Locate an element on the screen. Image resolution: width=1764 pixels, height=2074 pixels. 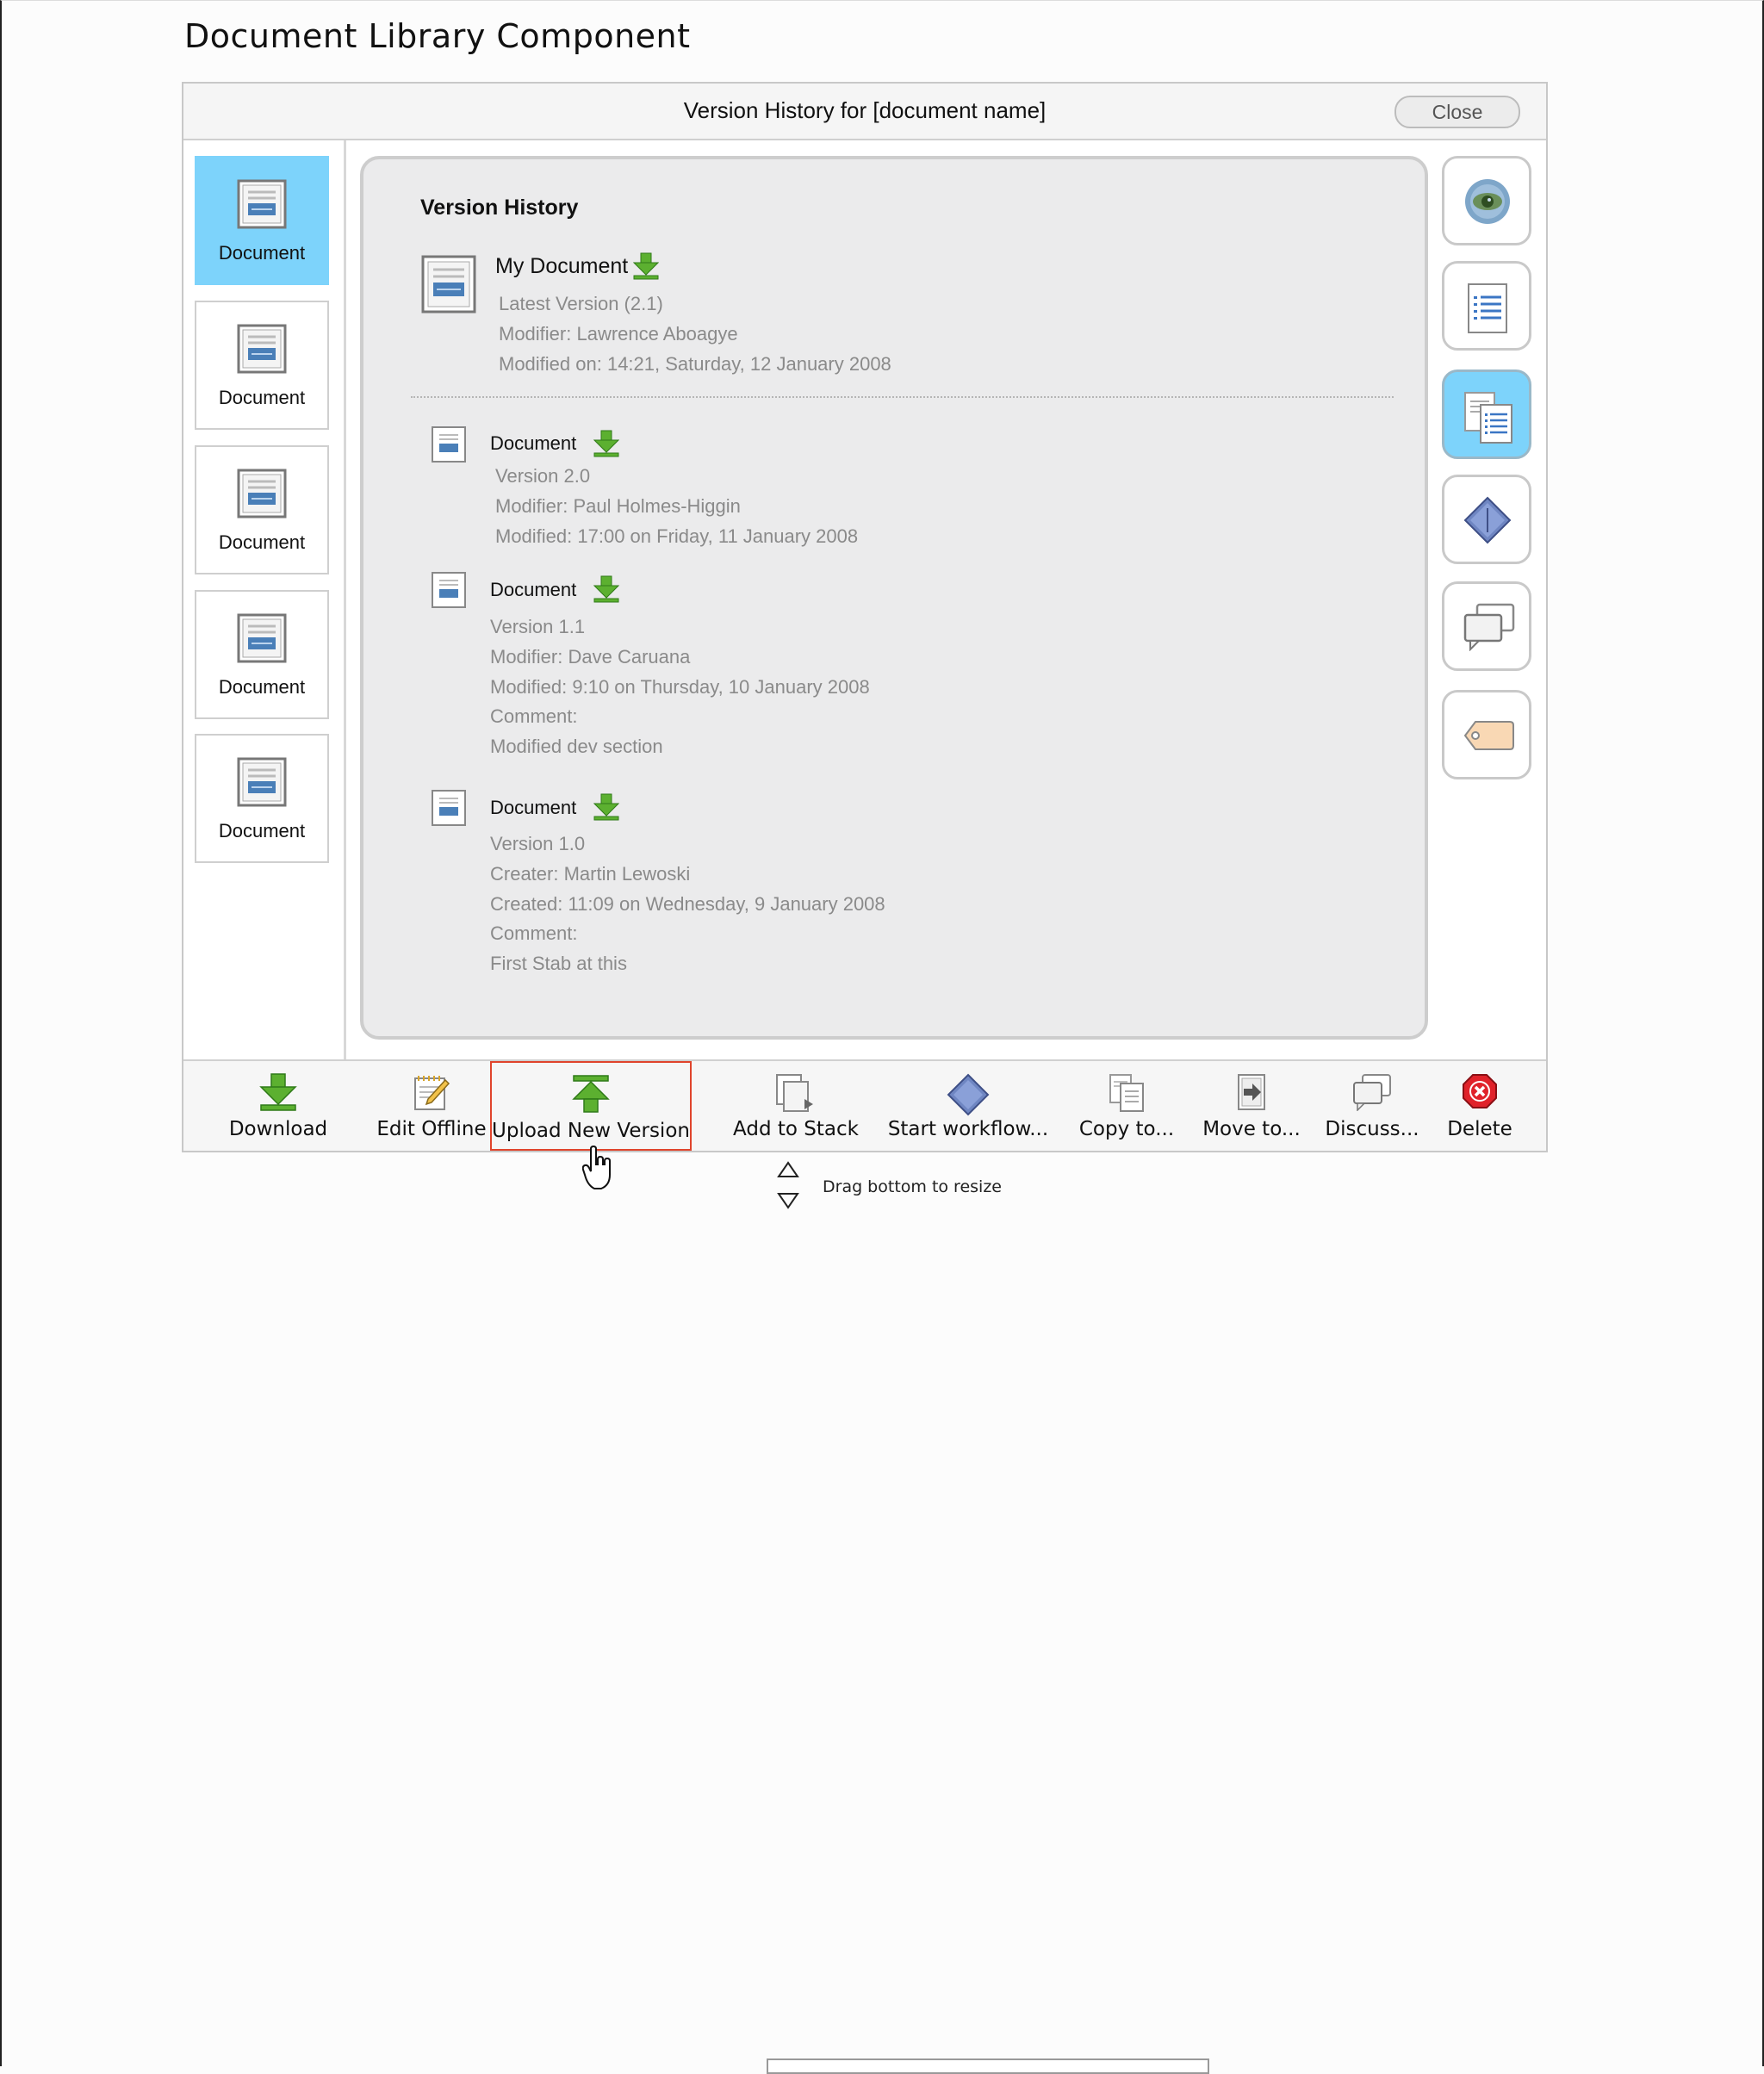
resize-hint: Drag bottom to resize is located at coordinates (913, 1186).